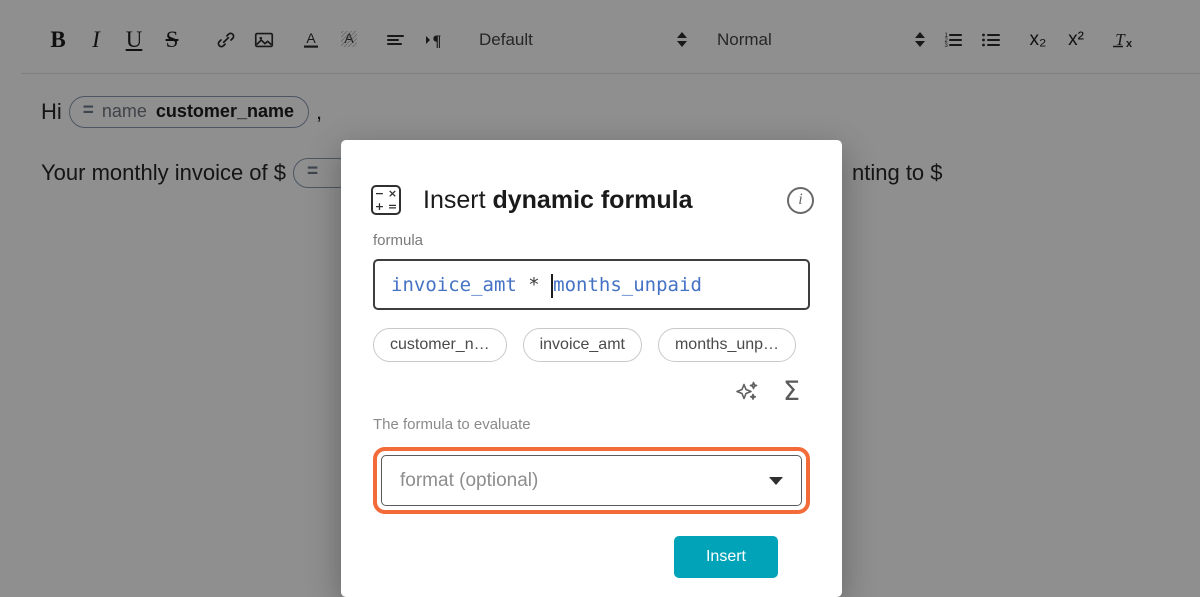 This screenshot has height=597, width=1200. What do you see at coordinates (469, 480) in the screenshot?
I see `format-select-placeholder: format (optional)` at bounding box center [469, 480].